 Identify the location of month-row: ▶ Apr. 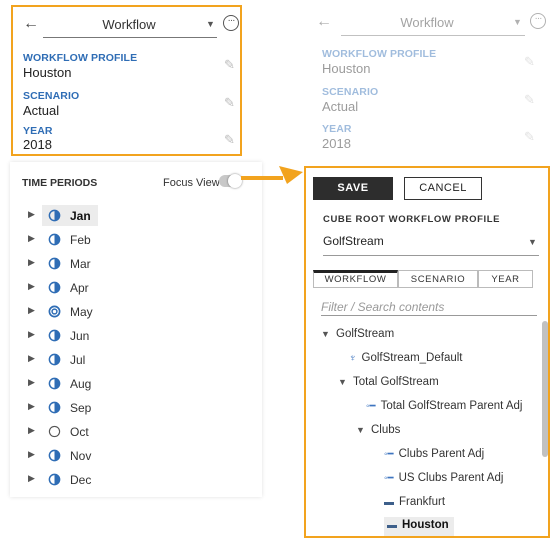
(136, 289).